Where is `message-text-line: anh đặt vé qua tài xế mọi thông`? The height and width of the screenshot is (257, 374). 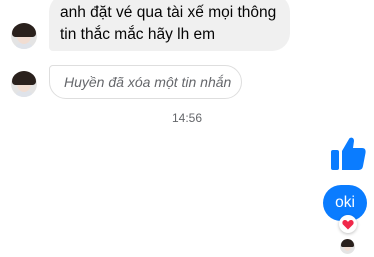 message-text-line: anh đặt vé qua tài xế mọi thông is located at coordinates (168, 12).